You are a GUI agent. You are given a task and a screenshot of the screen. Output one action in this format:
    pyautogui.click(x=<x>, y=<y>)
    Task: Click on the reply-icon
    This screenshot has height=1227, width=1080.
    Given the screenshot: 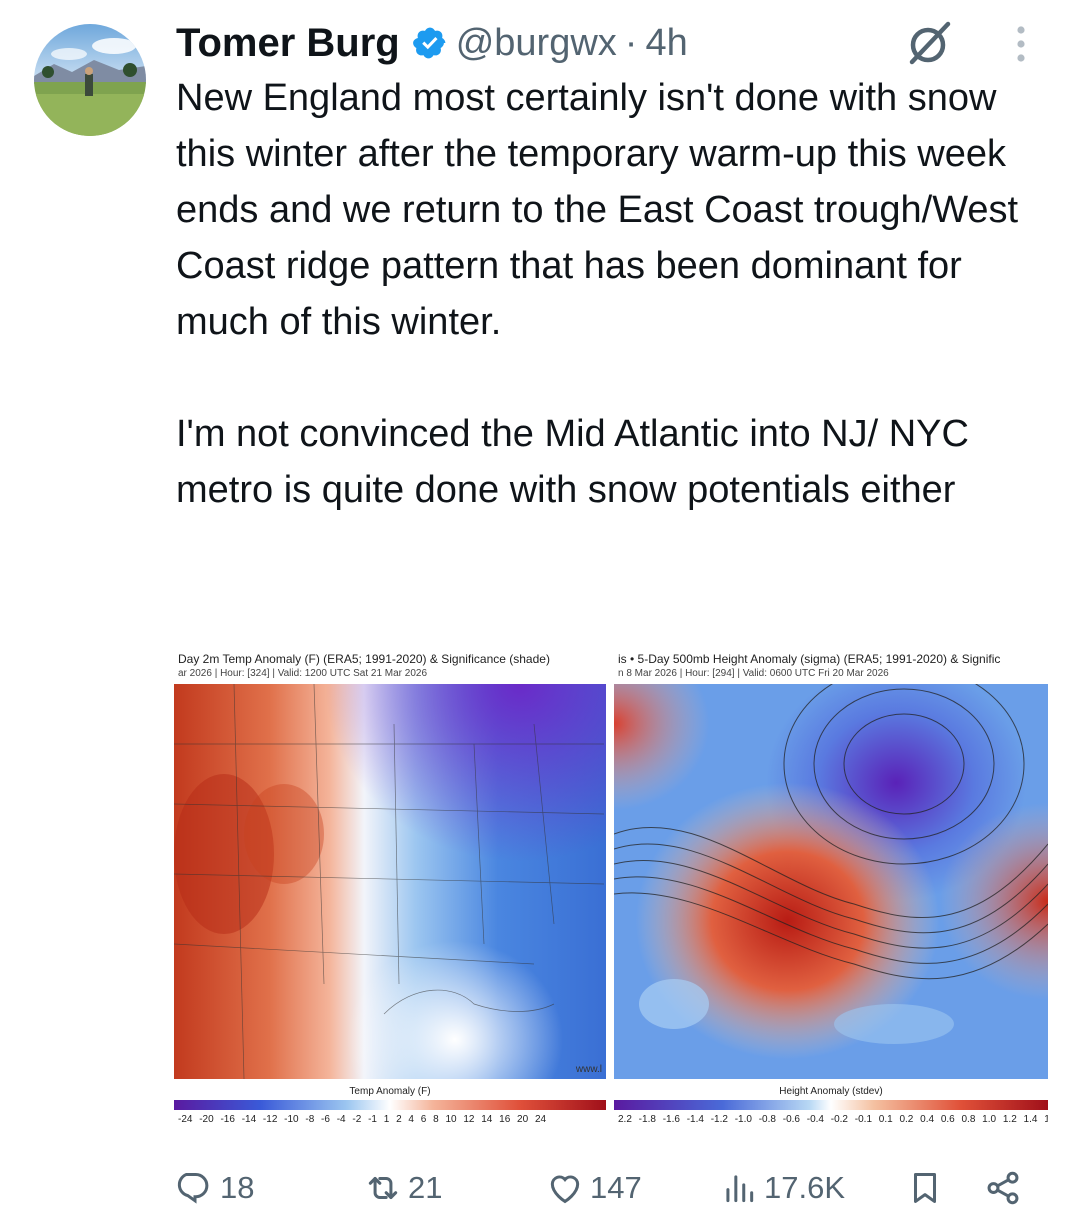 What is the action you would take?
    pyautogui.click(x=193, y=1188)
    